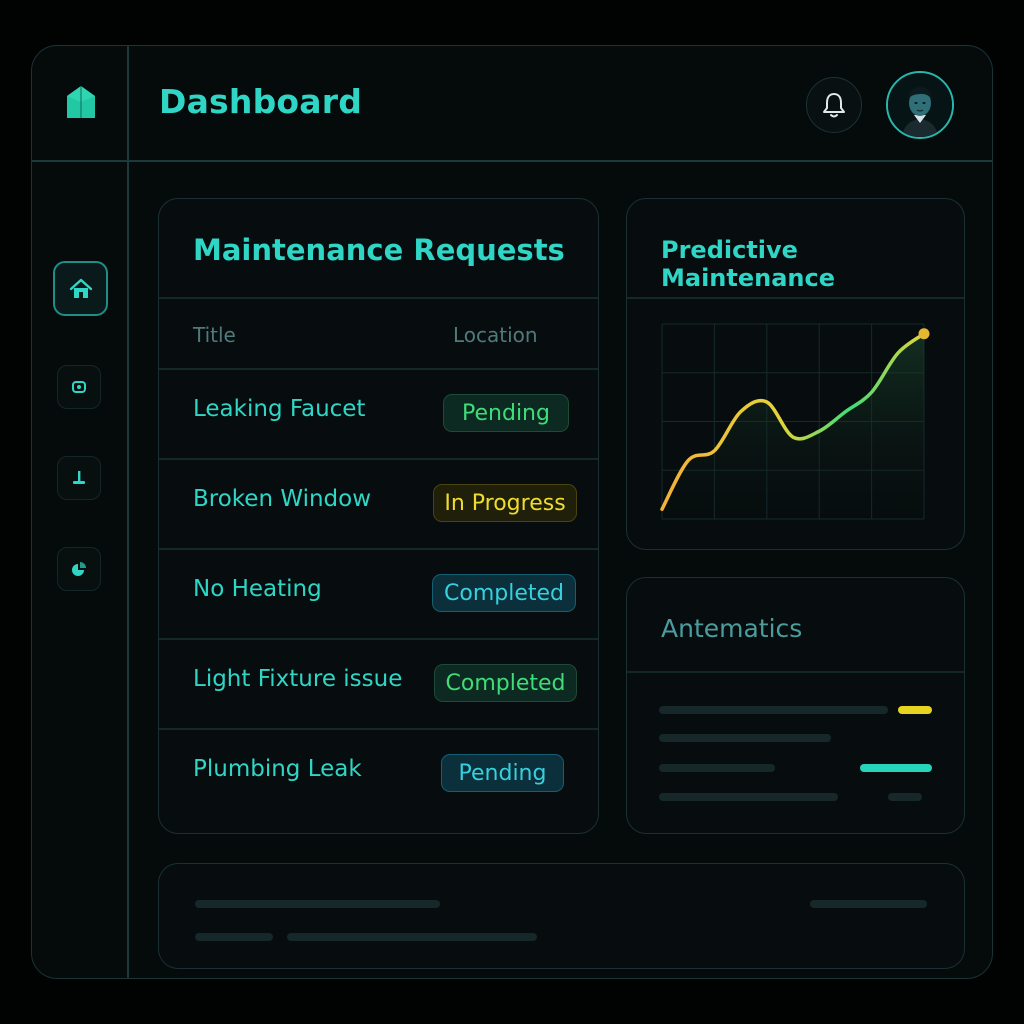 The height and width of the screenshot is (1024, 1024). I want to click on table-row: No Heating Completed, so click(378, 593).